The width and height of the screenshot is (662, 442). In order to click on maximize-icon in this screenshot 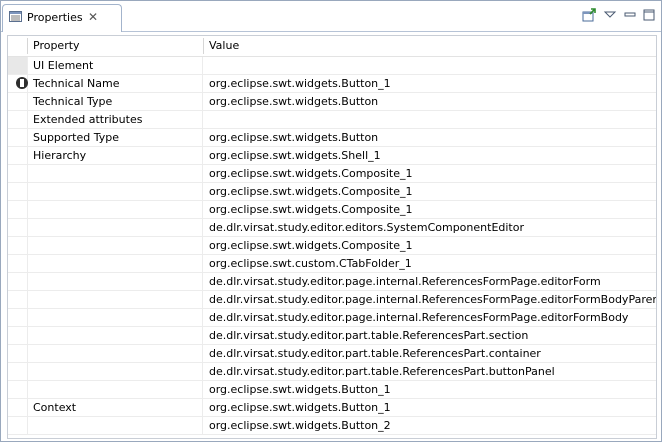, I will do `click(649, 15)`.